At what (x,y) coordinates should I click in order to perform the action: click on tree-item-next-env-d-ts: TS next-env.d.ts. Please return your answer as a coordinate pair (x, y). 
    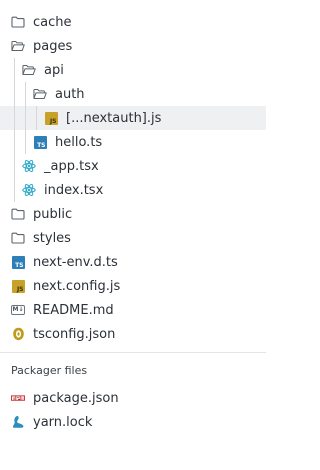
    Looking at the image, I should click on (133, 262).